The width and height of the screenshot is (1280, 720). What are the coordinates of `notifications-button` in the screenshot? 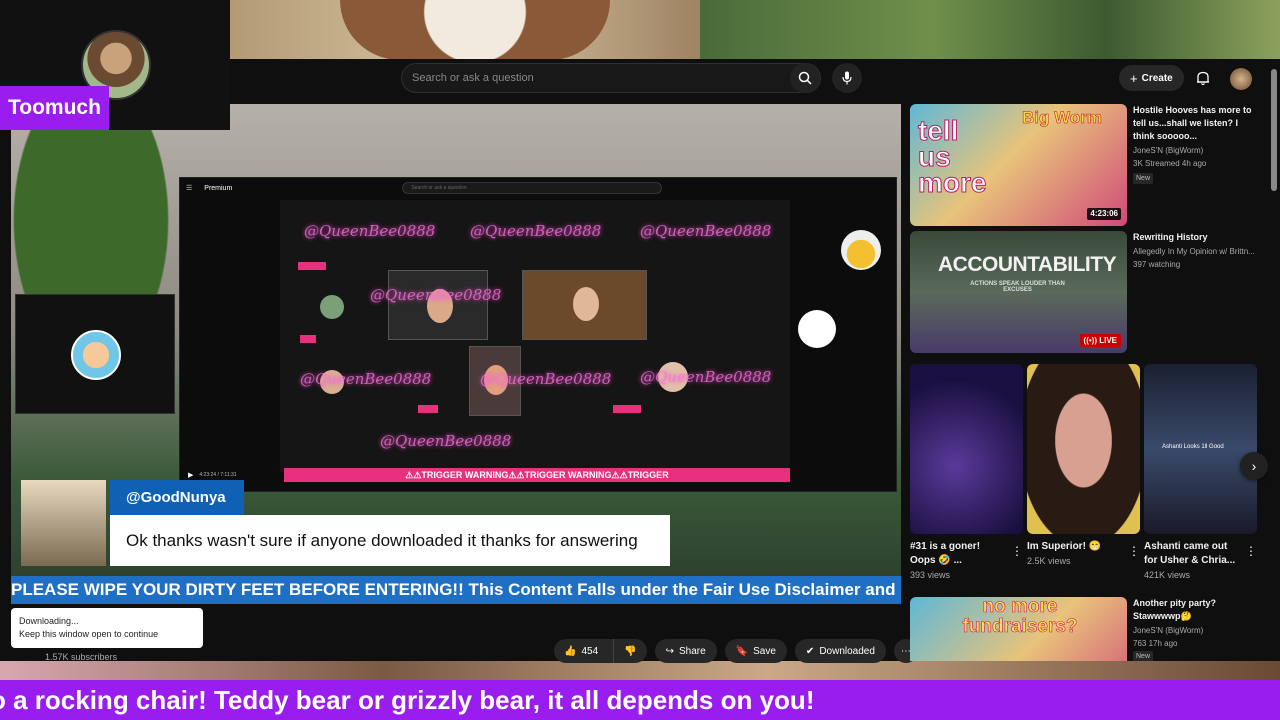 It's located at (1203, 78).